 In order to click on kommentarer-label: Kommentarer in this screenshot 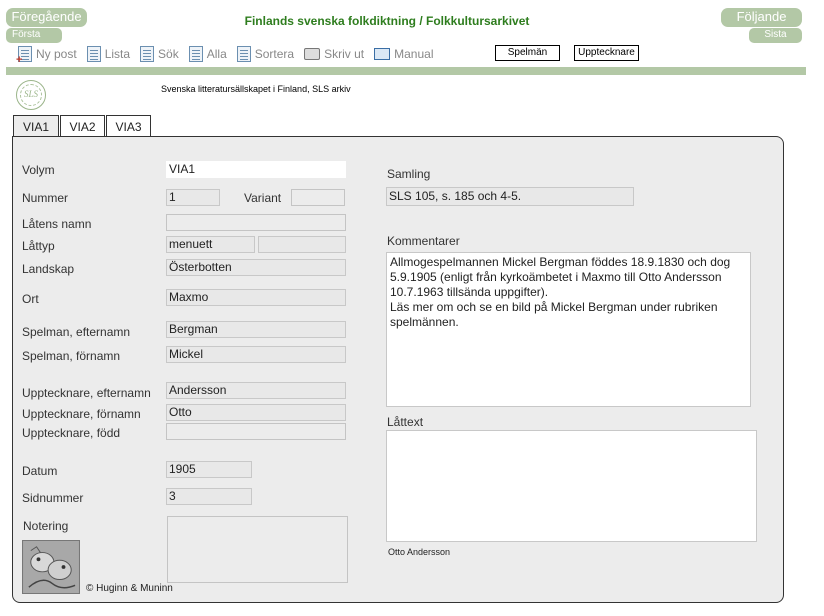, I will do `click(423, 241)`.